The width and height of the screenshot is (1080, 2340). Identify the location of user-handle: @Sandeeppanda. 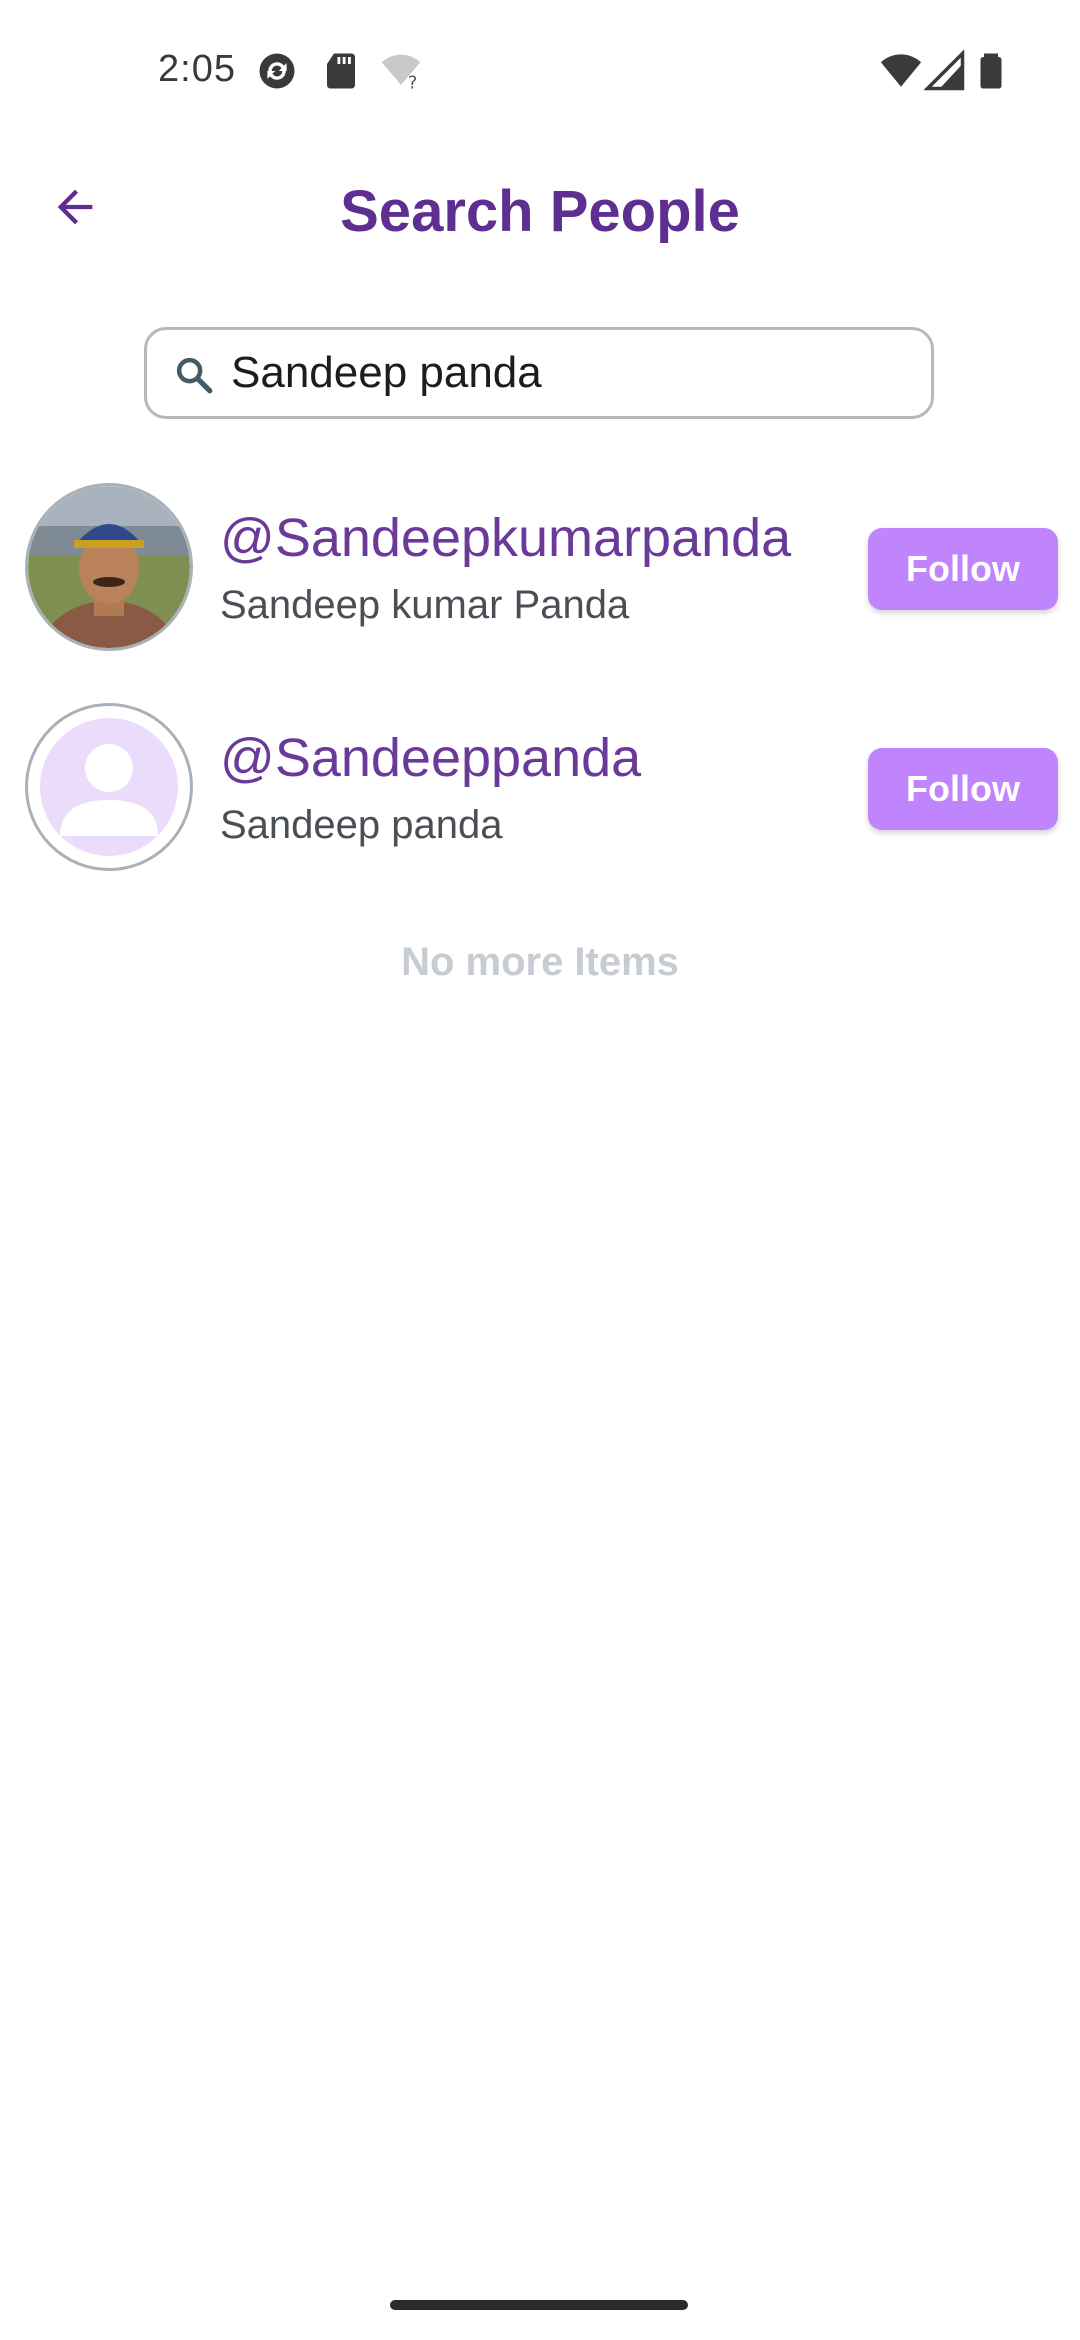
(430, 758).